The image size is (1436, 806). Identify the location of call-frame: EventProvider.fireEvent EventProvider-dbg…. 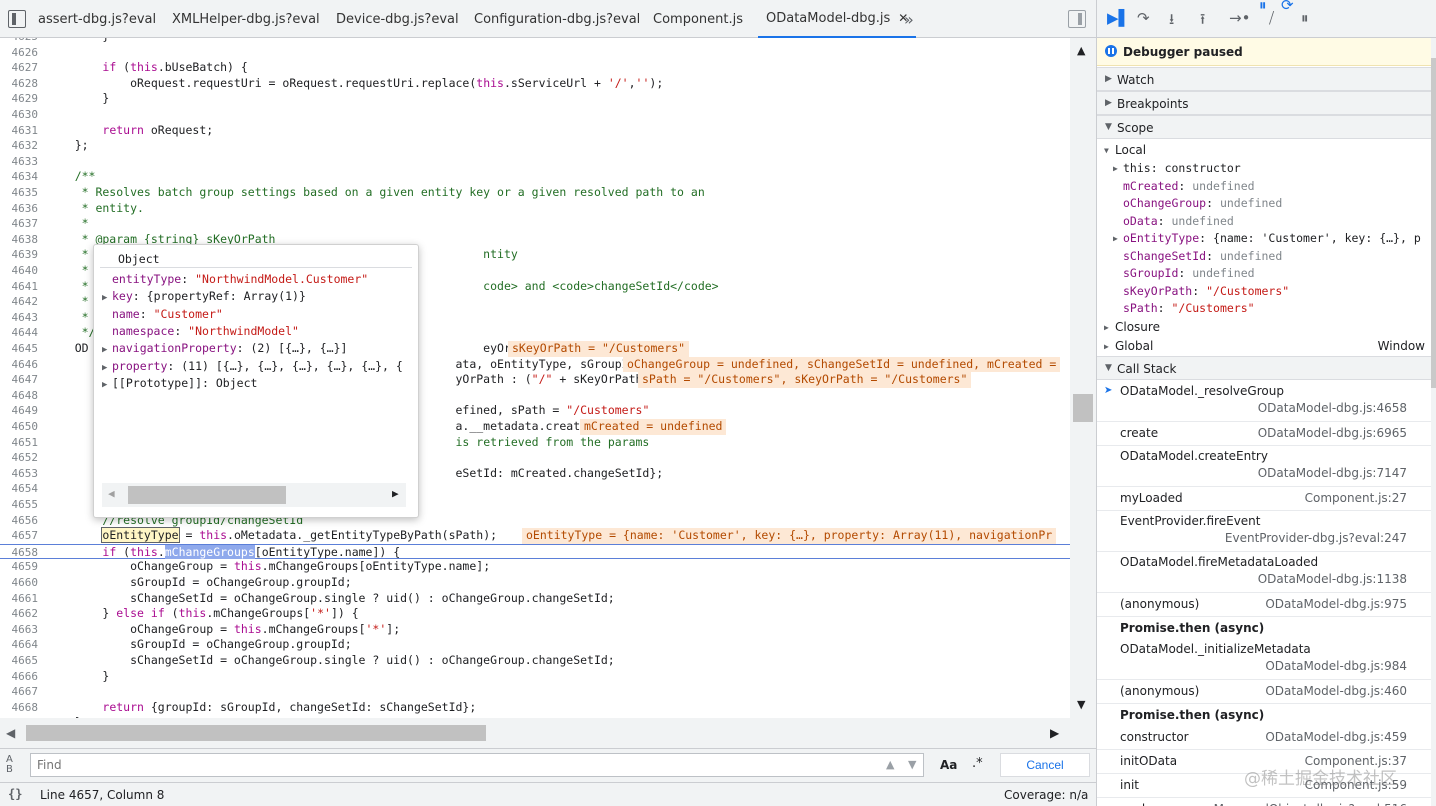
(1264, 531).